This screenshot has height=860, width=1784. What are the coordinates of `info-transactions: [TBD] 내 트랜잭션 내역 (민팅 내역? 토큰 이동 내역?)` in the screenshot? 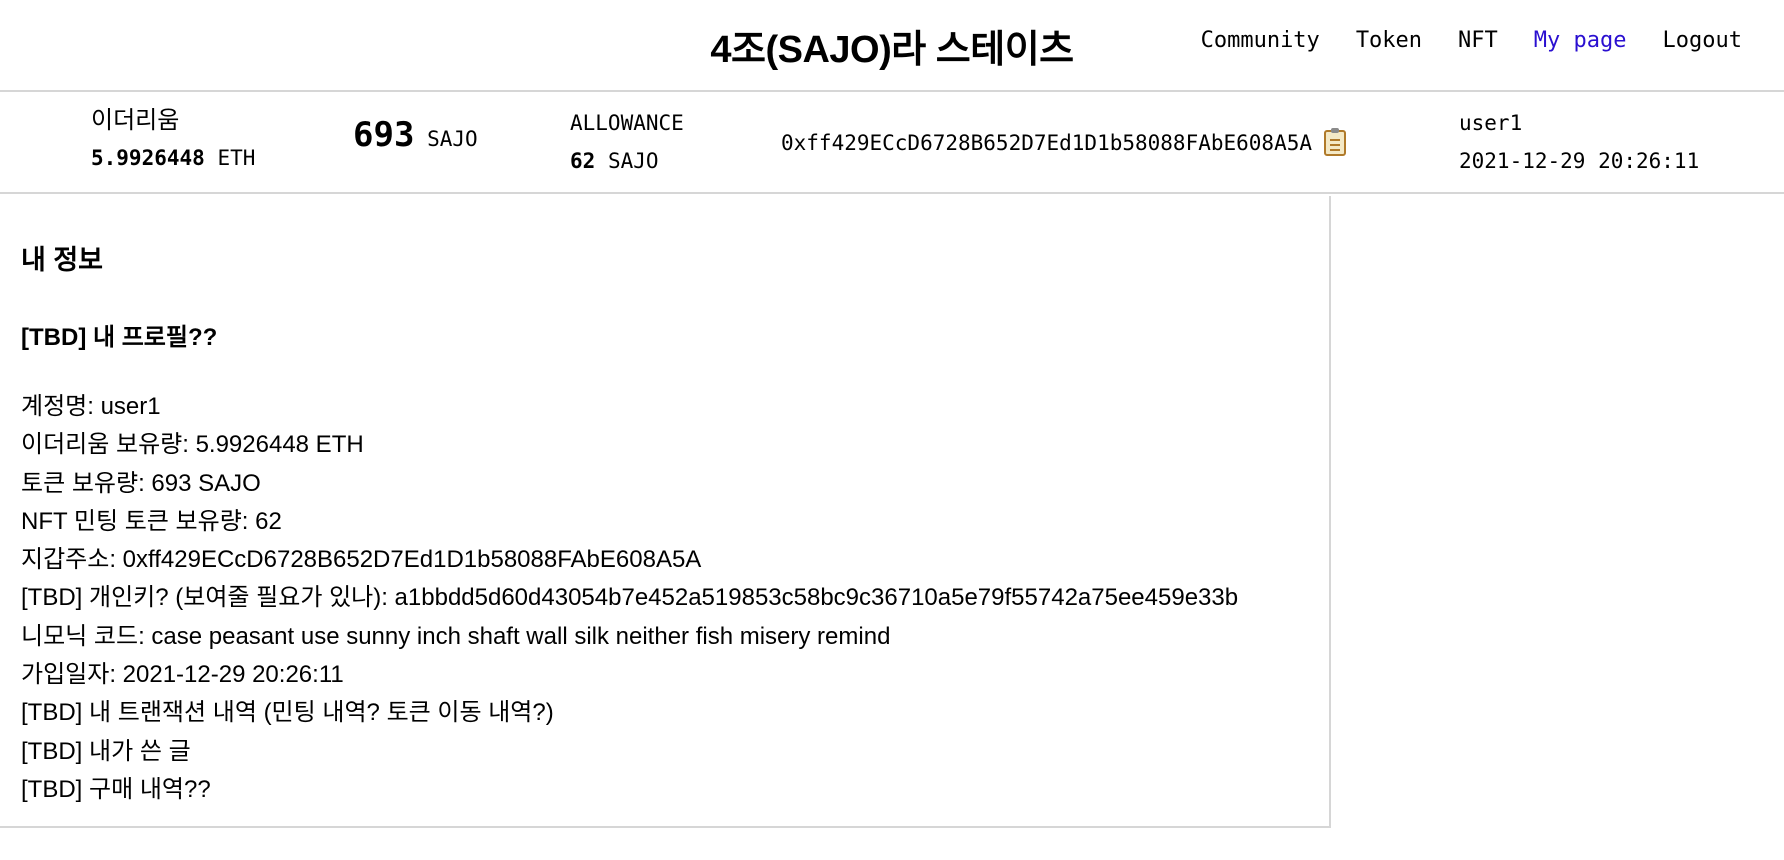 It's located at (287, 713).